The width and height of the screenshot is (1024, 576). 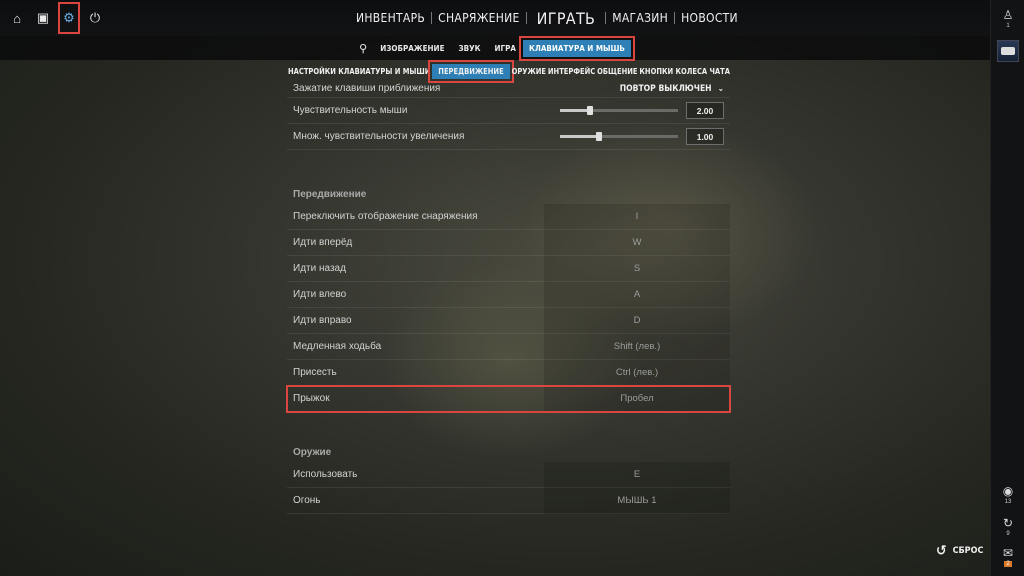 I want to click on top-icons: ⌂ ▣ ⚙ ⏻, so click(x=54, y=18).